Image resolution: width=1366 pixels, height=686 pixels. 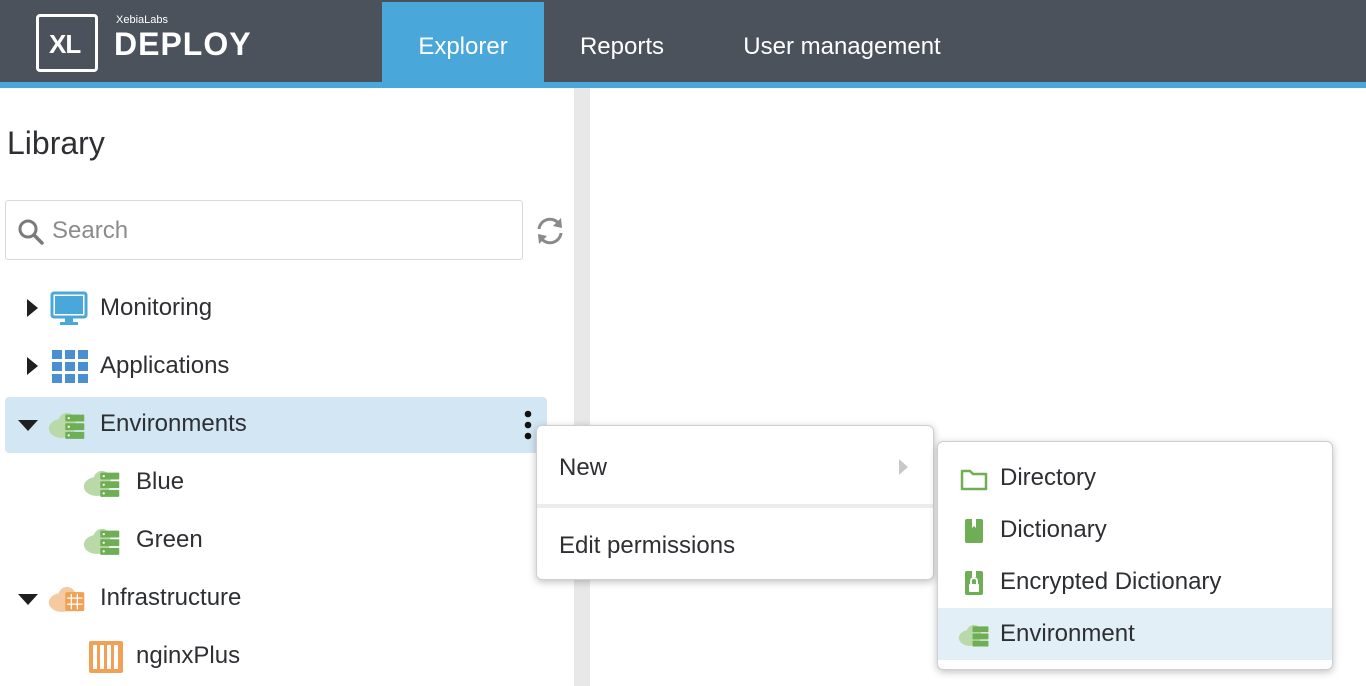 I want to click on menu-item-new: New, so click(x=735, y=464).